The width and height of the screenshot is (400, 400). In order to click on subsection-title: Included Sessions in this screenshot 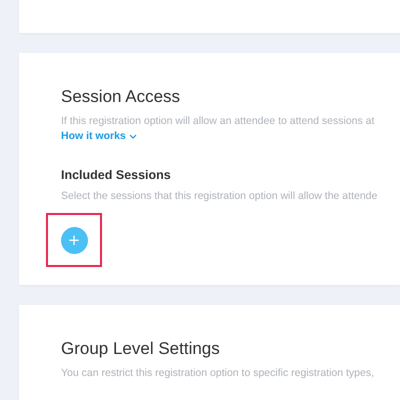, I will do `click(116, 175)`.